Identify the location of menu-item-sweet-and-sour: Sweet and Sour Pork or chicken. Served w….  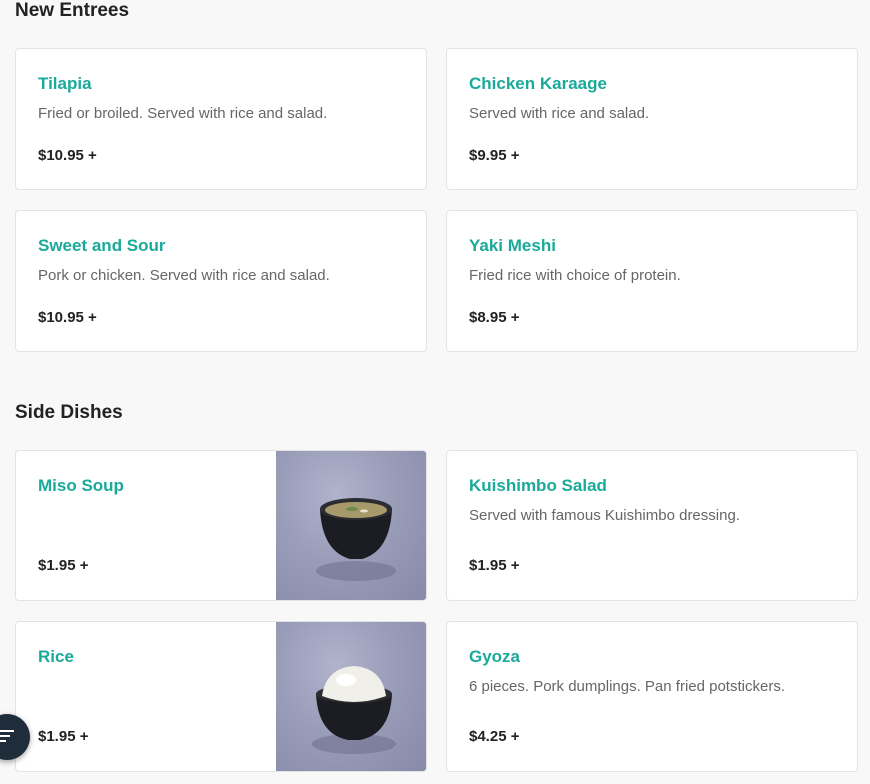
(221, 281).